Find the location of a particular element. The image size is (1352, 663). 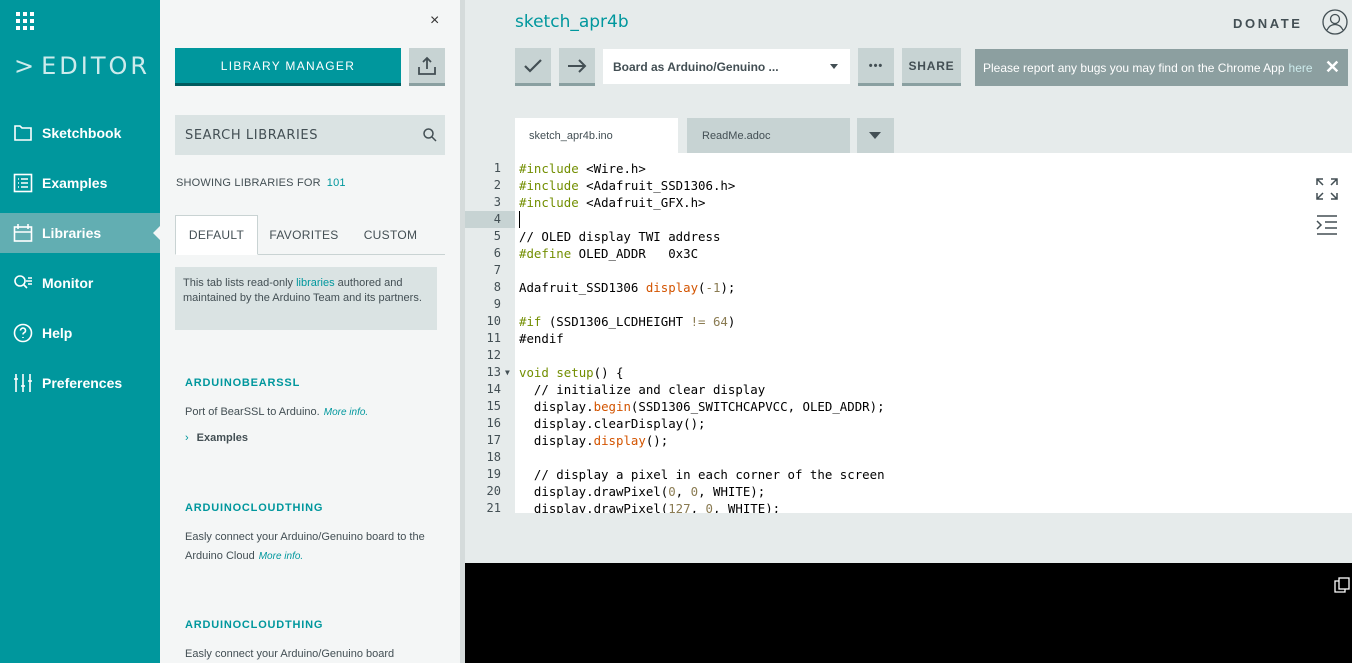

tab-favorites: FAVORITES is located at coordinates (304, 235).